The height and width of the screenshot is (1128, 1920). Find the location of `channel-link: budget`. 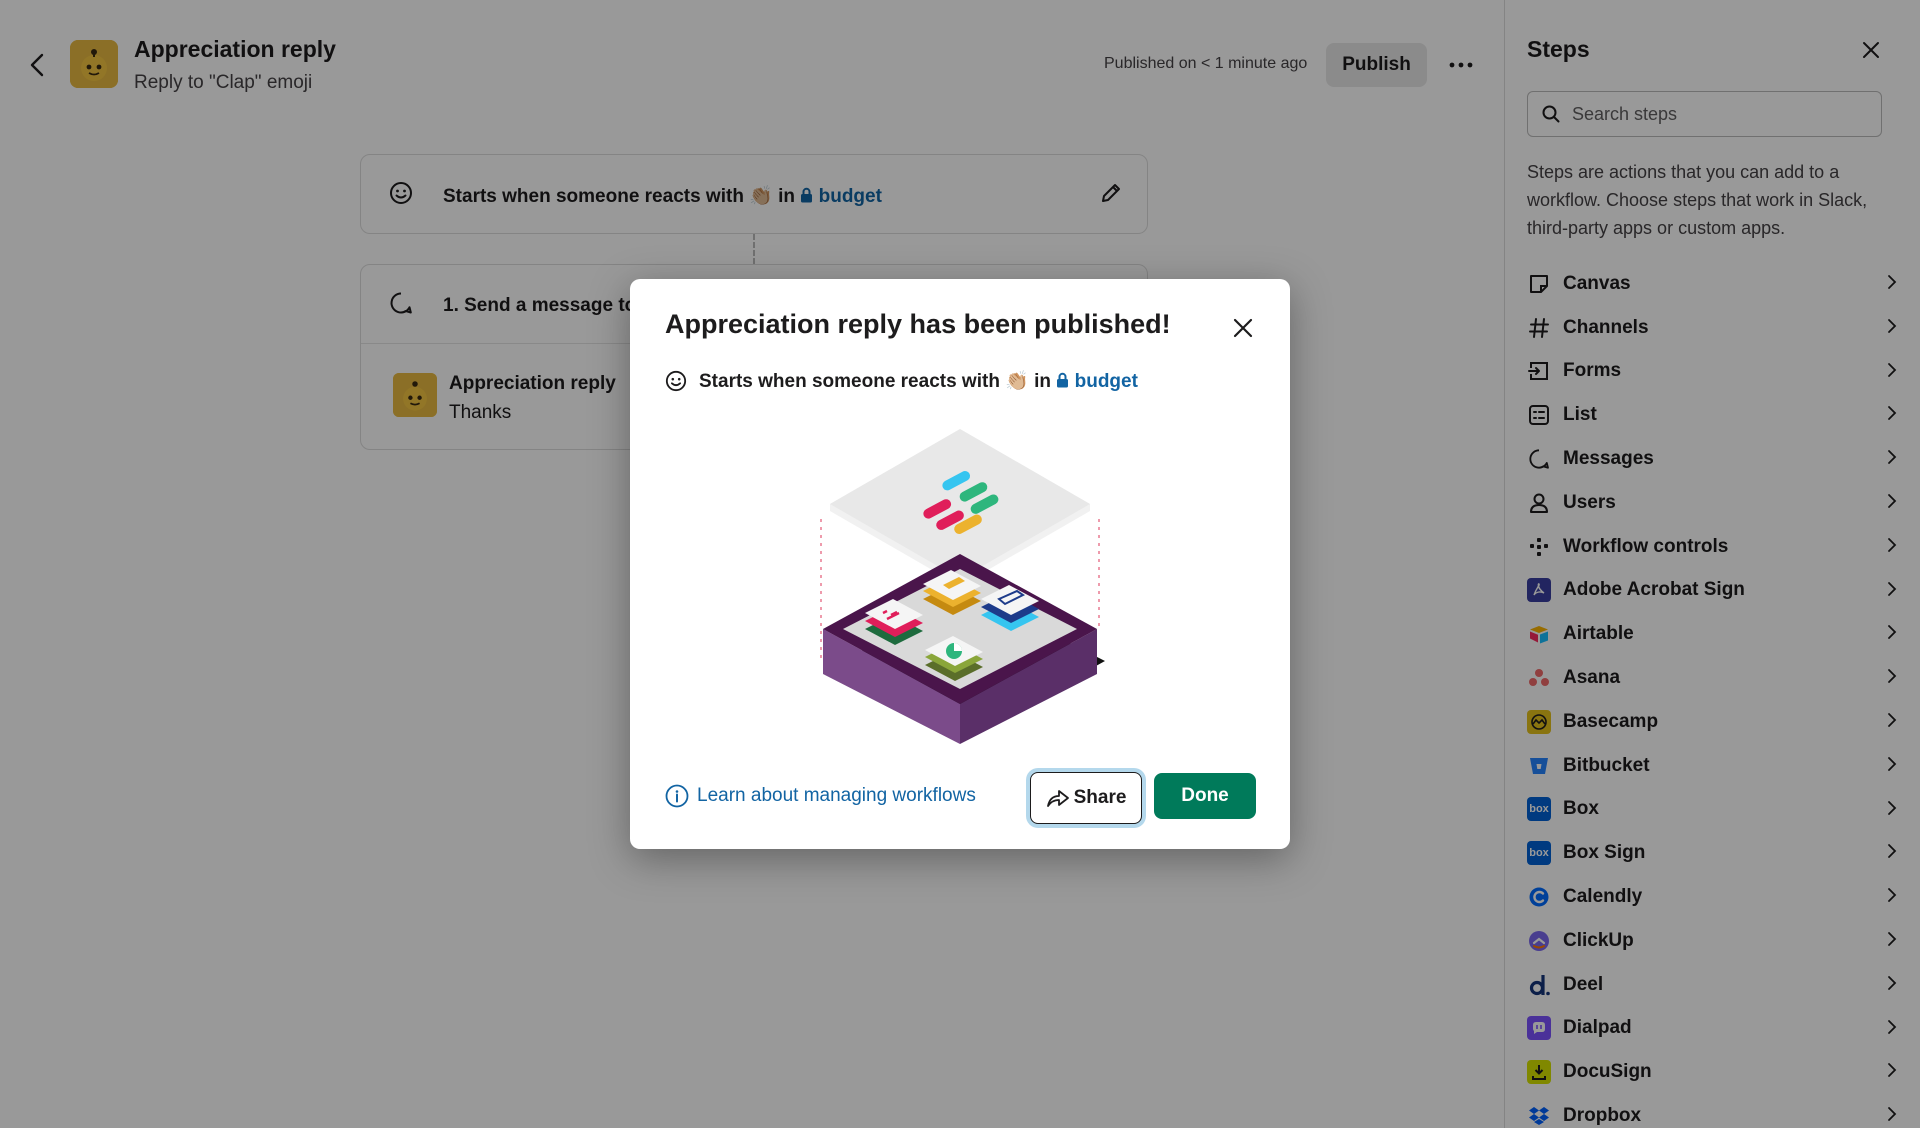

channel-link: budget is located at coordinates (1097, 381).